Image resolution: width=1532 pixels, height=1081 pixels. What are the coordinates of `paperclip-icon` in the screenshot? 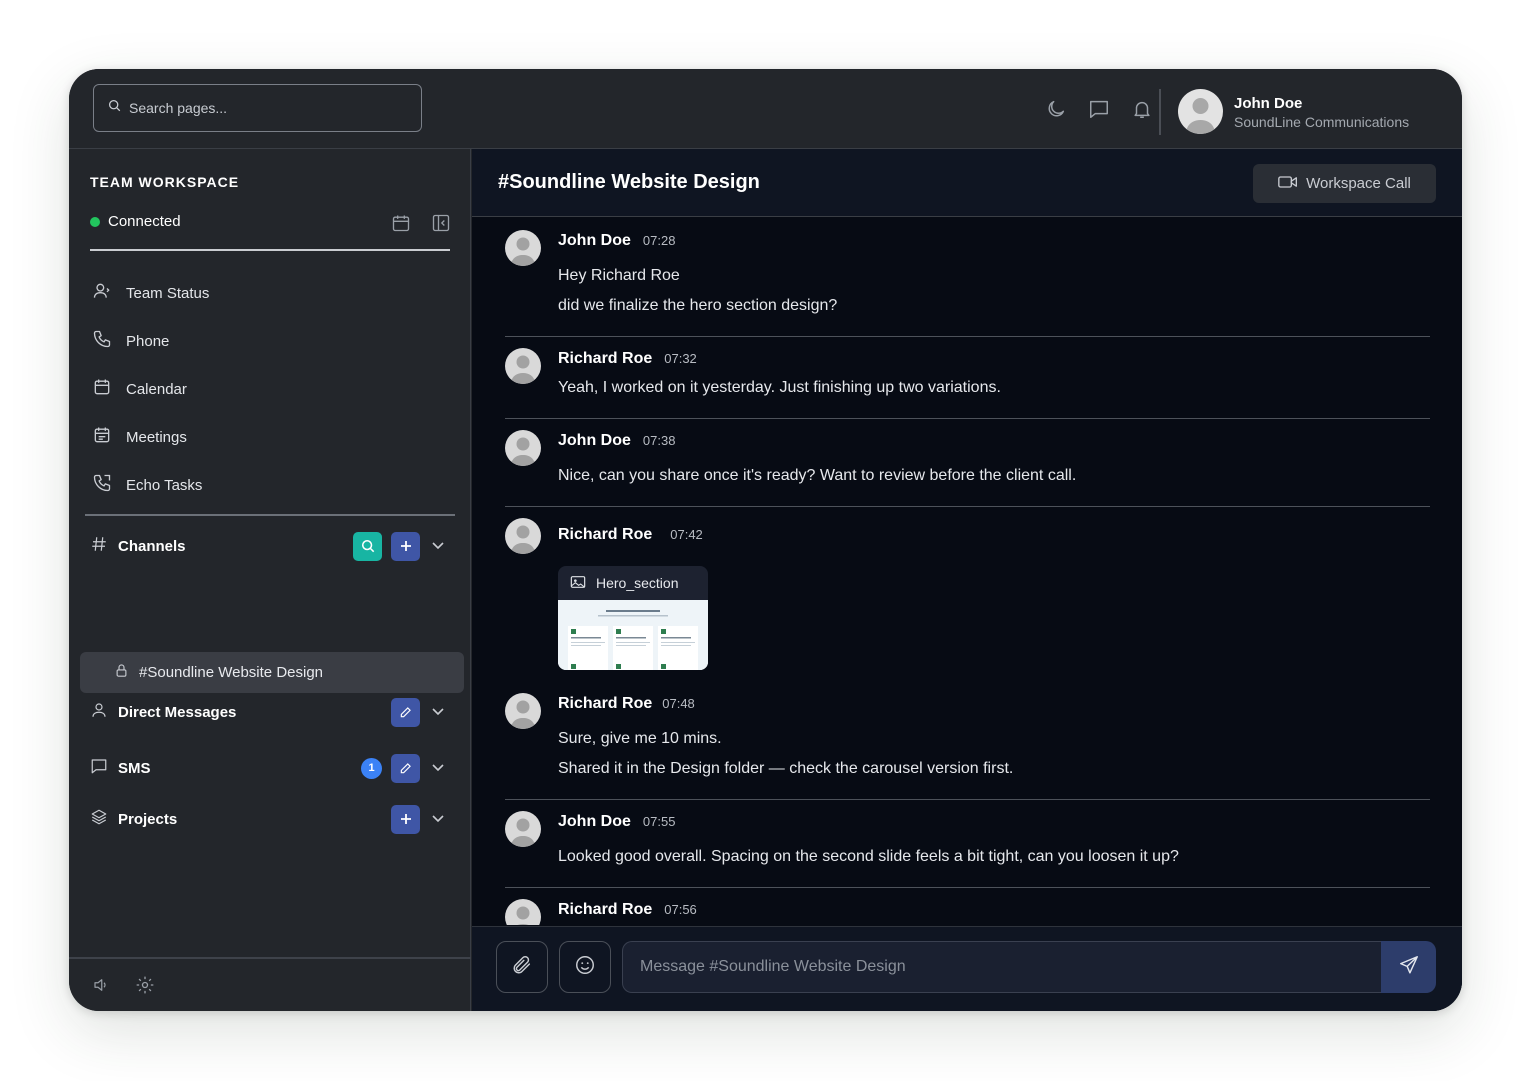 It's located at (522, 967).